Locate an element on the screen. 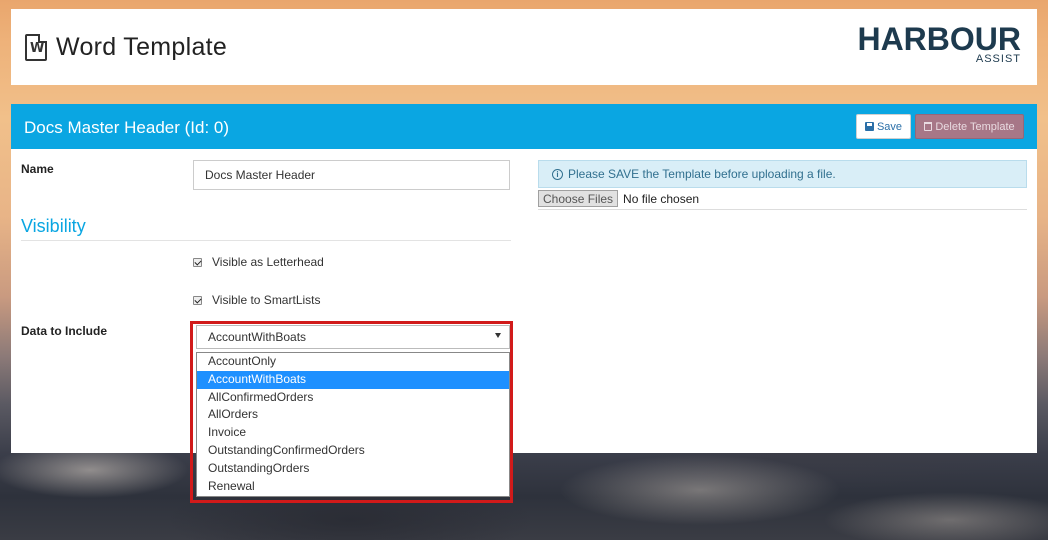  visible-letterhead-row: Visible as Letterhead is located at coordinates (258, 262).